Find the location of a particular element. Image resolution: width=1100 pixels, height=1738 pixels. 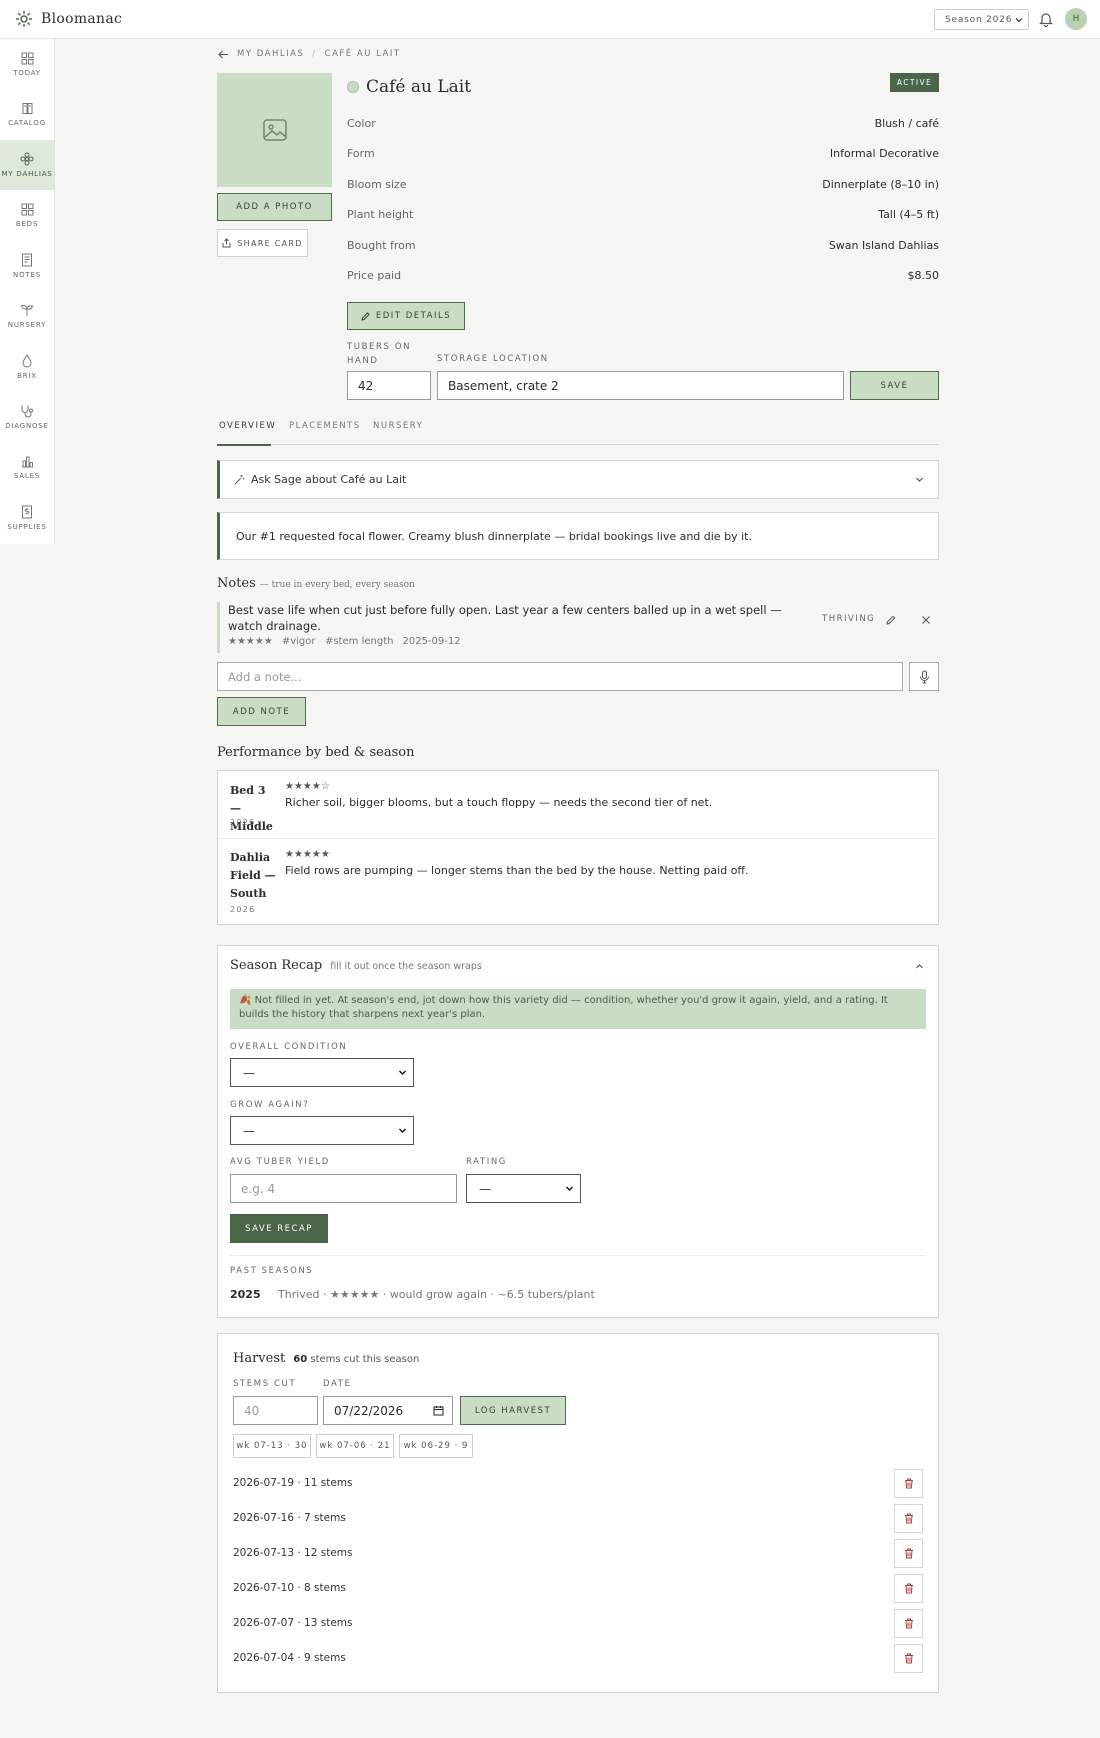

tab-placements: PLACEMENTS is located at coordinates (325, 426).